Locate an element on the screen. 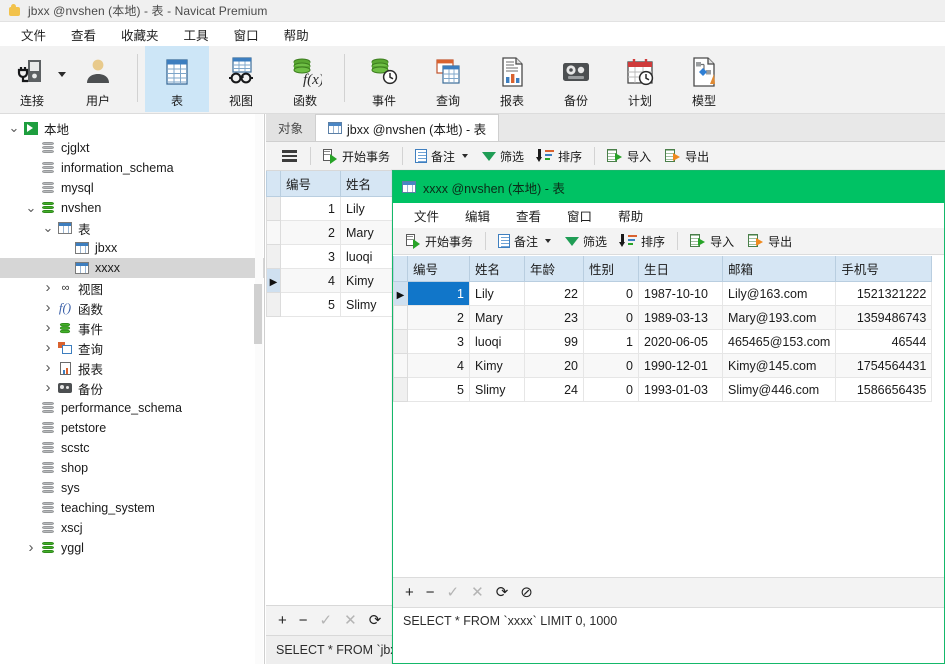  table-cell: 24 is located at coordinates (554, 389).